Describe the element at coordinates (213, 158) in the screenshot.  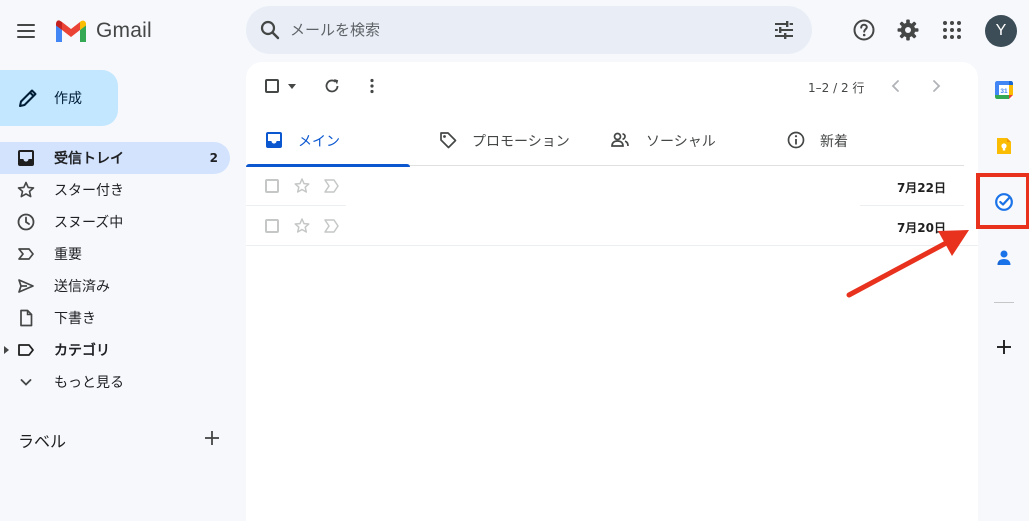
I see `unread-count: 2` at that location.